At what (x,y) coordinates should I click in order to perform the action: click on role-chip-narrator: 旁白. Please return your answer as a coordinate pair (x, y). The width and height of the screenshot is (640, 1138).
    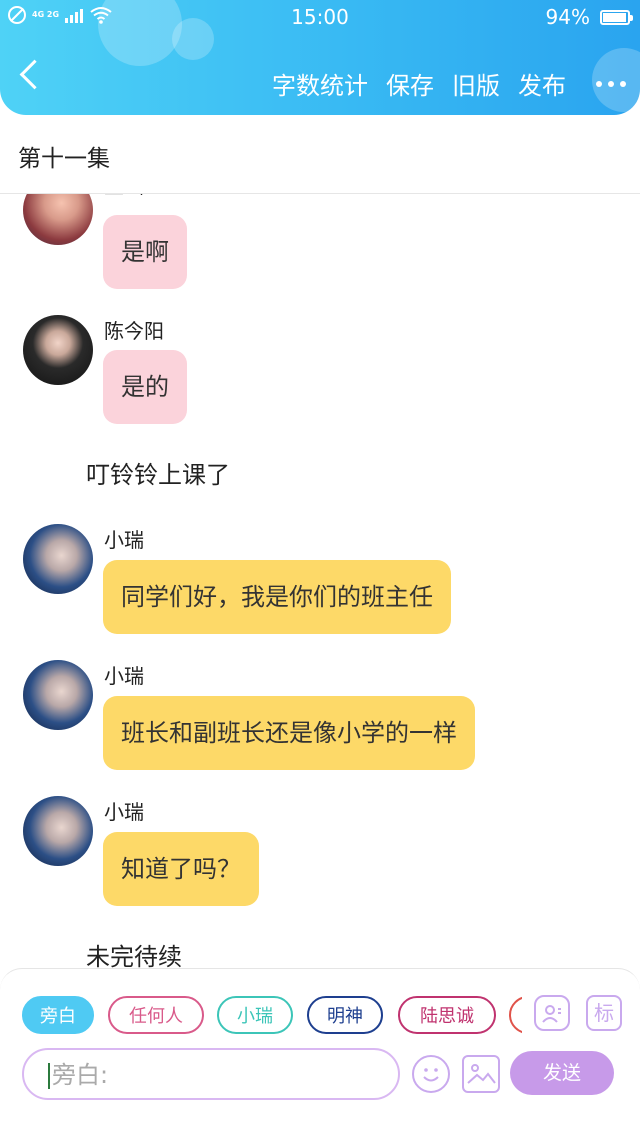
    Looking at the image, I should click on (58, 1015).